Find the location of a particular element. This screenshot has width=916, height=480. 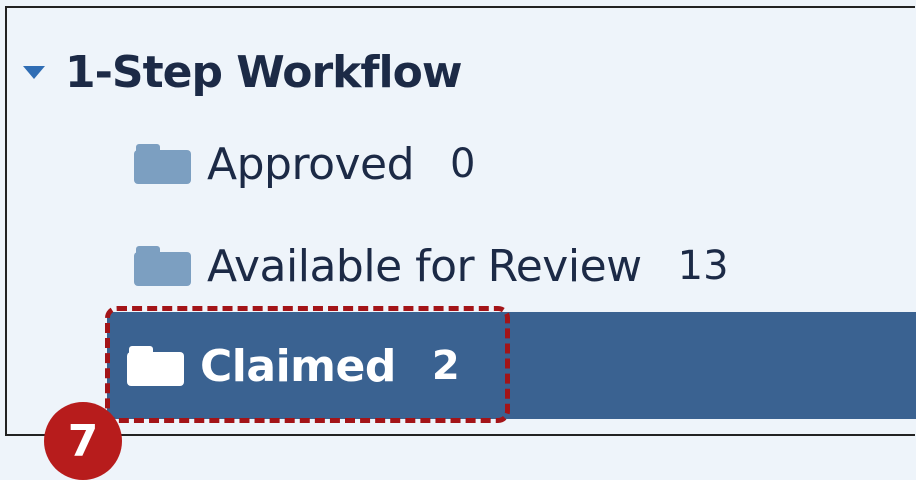

folder-count: 0 is located at coordinates (463, 164).